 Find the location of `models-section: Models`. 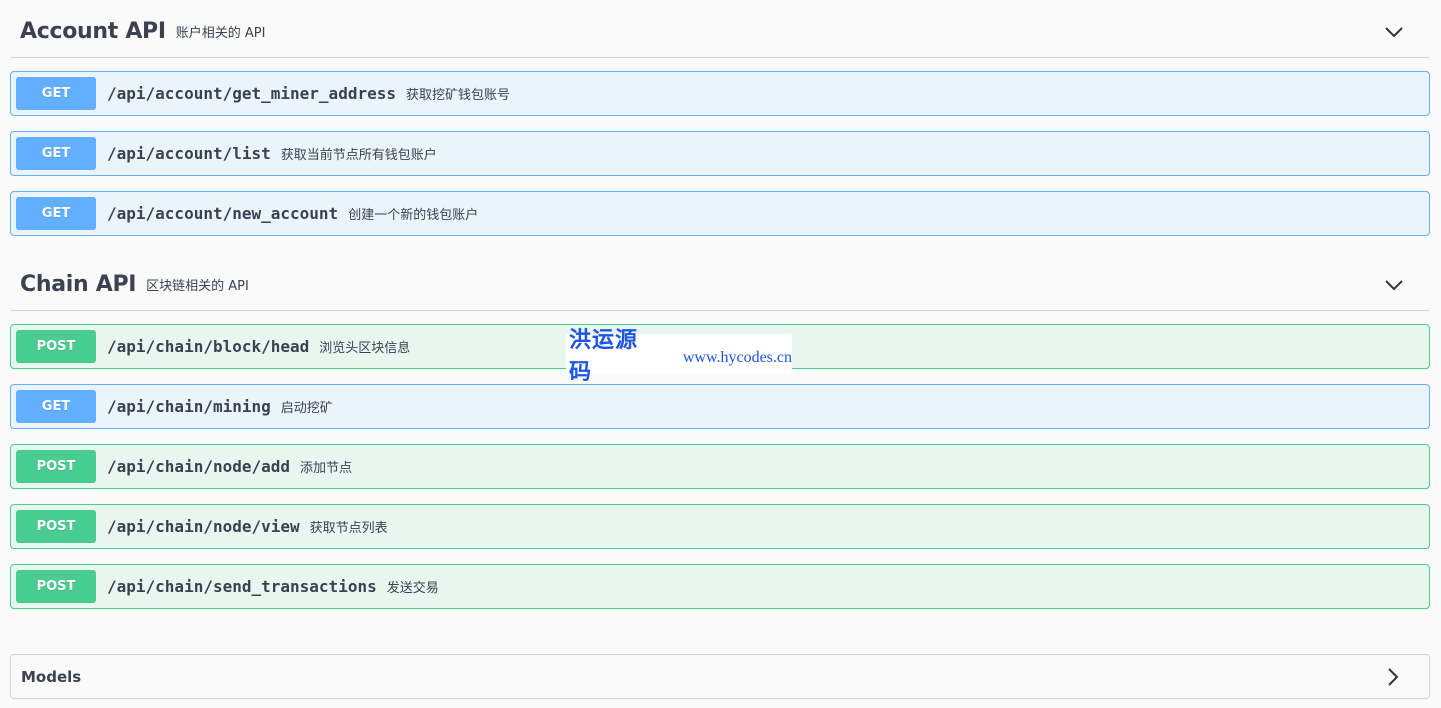

models-section: Models is located at coordinates (720, 676).